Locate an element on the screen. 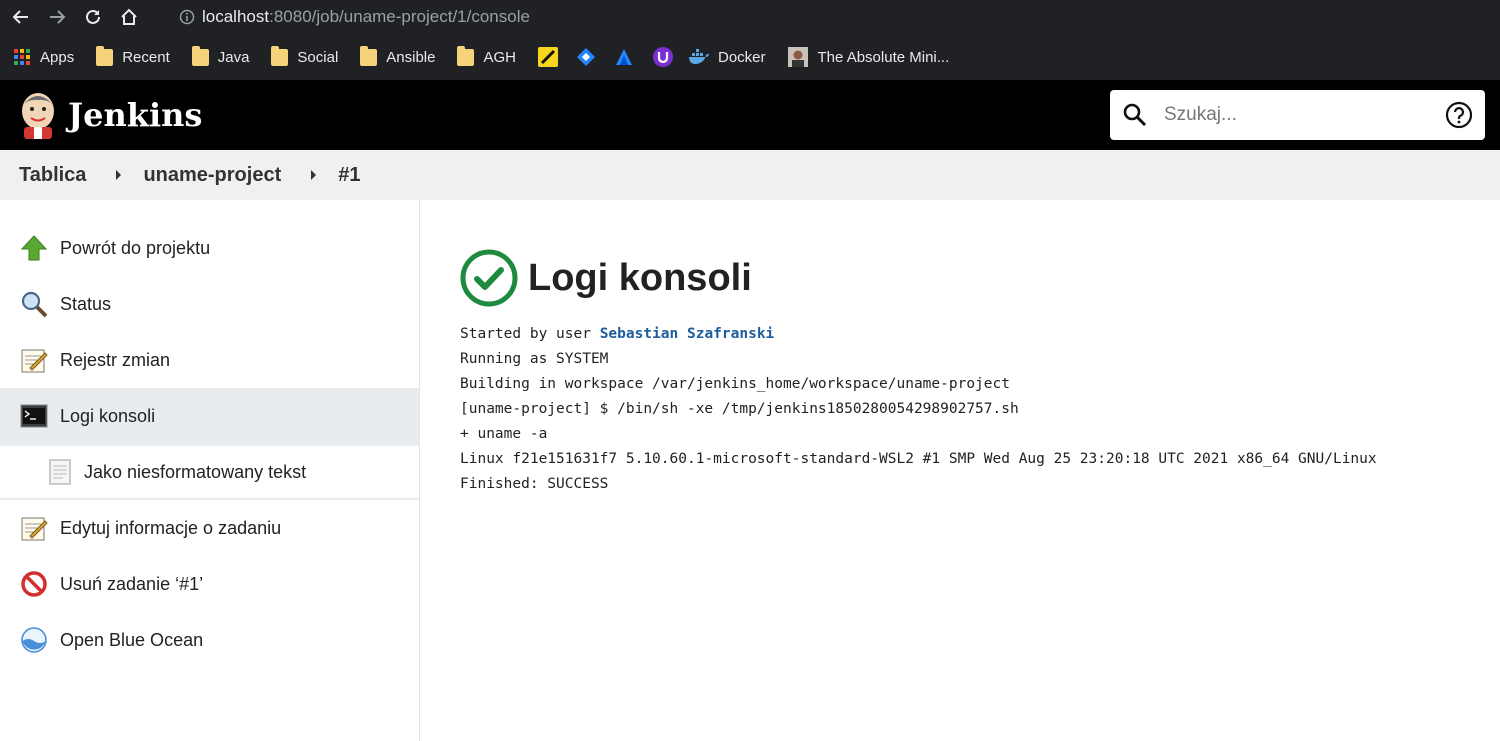 This screenshot has height=741, width=1500. home-button is located at coordinates (129, 17).